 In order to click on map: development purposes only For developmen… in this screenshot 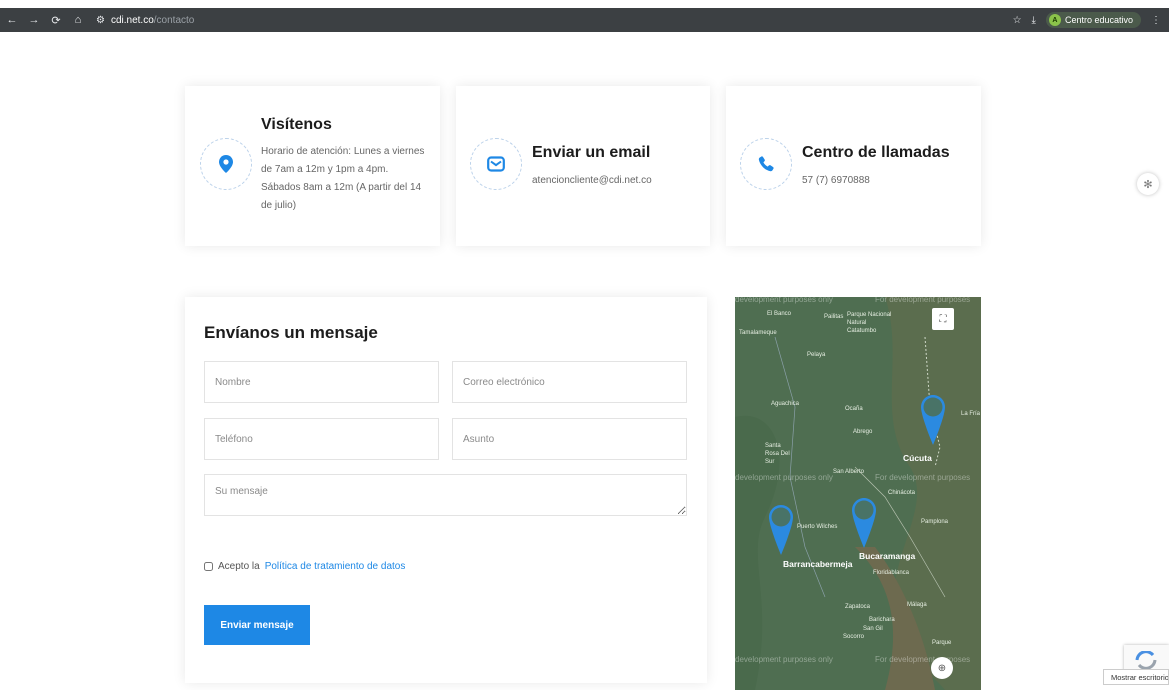, I will do `click(858, 493)`.